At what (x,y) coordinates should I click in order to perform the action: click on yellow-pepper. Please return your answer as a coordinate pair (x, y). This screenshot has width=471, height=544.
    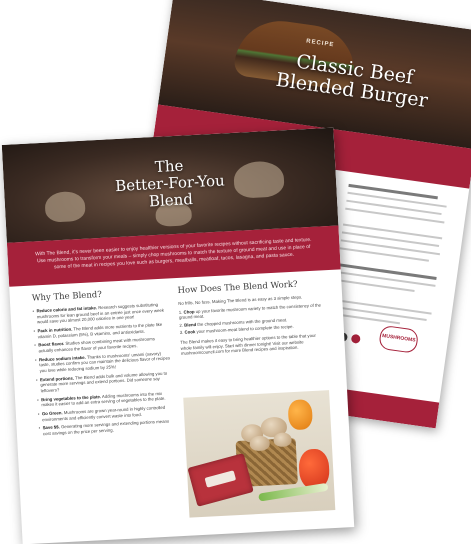
    Looking at the image, I should click on (300, 415).